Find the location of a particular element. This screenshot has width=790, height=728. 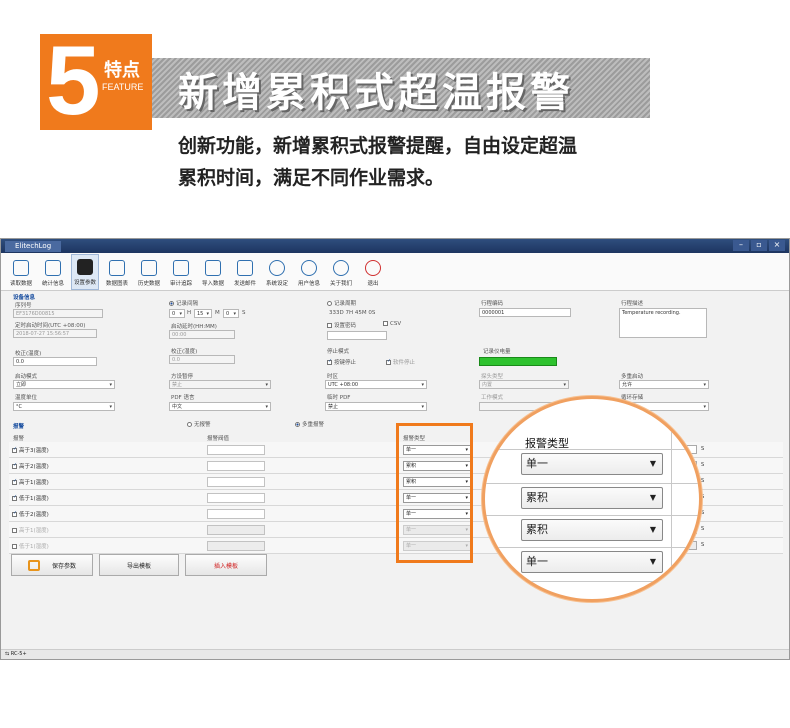

duration-seconds-unit: S is located at coordinates (703, 513).